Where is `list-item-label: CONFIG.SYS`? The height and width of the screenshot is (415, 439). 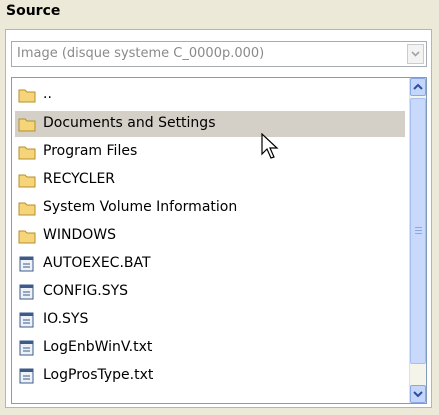 list-item-label: CONFIG.SYS is located at coordinates (86, 291).